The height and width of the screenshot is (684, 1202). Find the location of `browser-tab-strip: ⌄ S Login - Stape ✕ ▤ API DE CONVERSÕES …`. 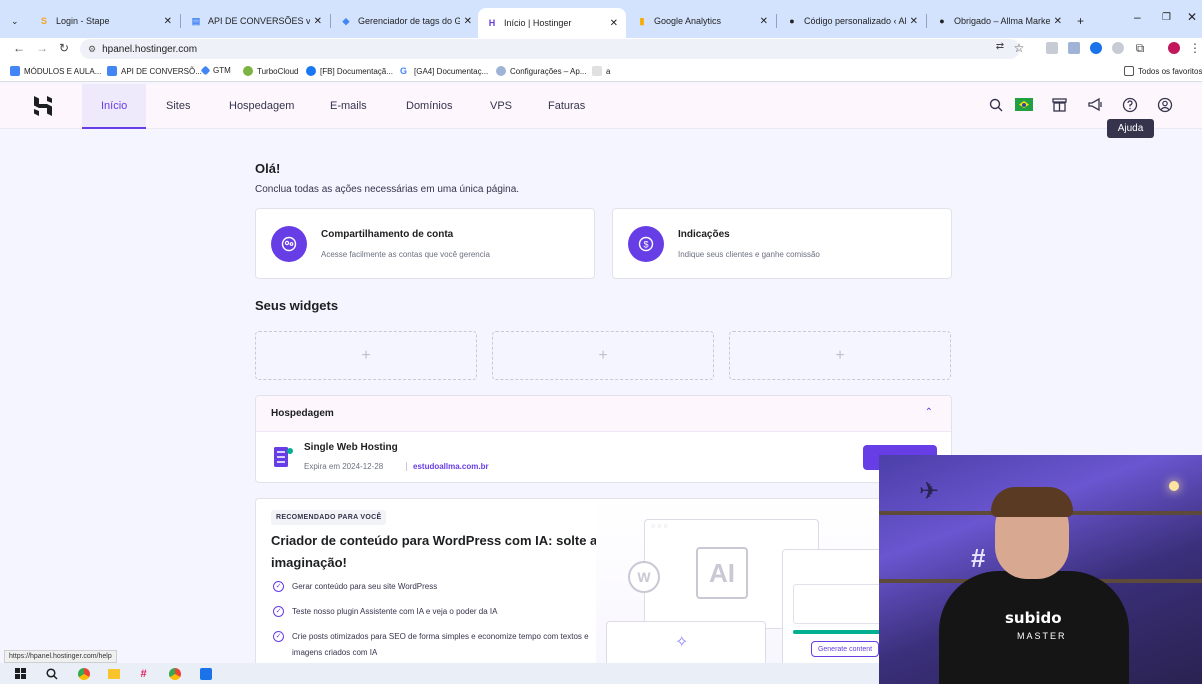

browser-tab-strip: ⌄ S Login - Stape ✕ ▤ API DE CONVERSÕES … is located at coordinates (601, 19).